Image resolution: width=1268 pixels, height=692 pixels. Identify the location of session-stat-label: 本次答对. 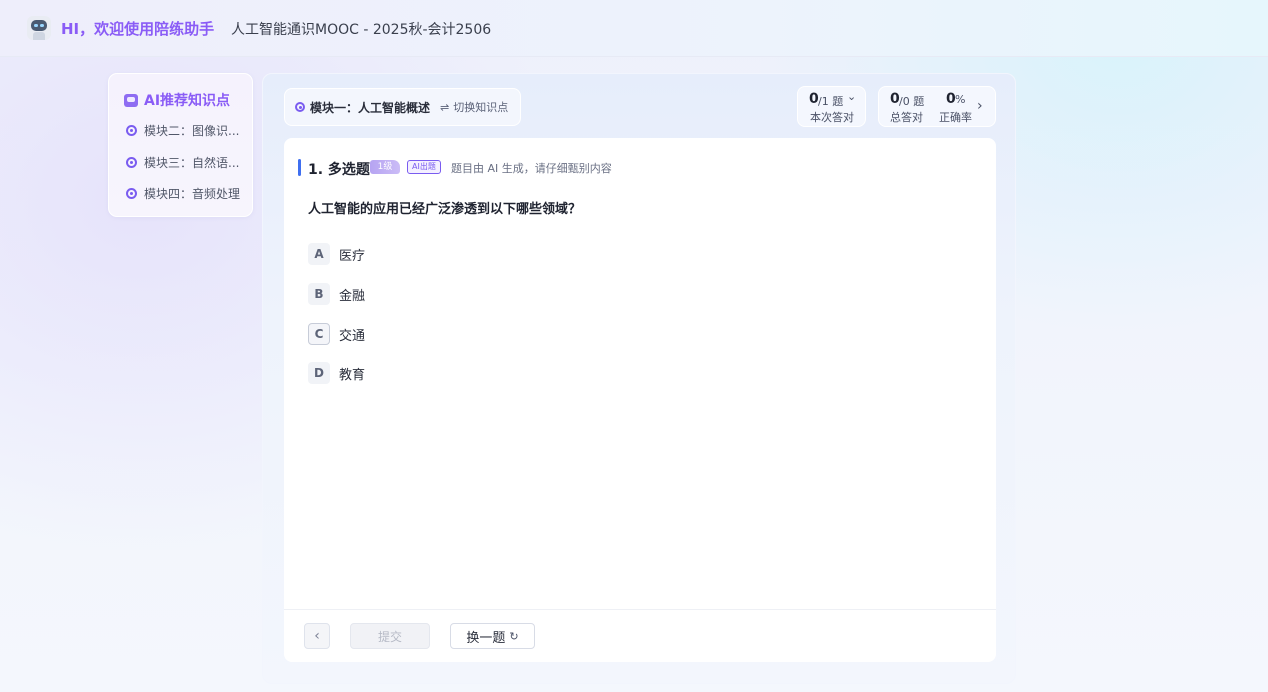
(832, 117).